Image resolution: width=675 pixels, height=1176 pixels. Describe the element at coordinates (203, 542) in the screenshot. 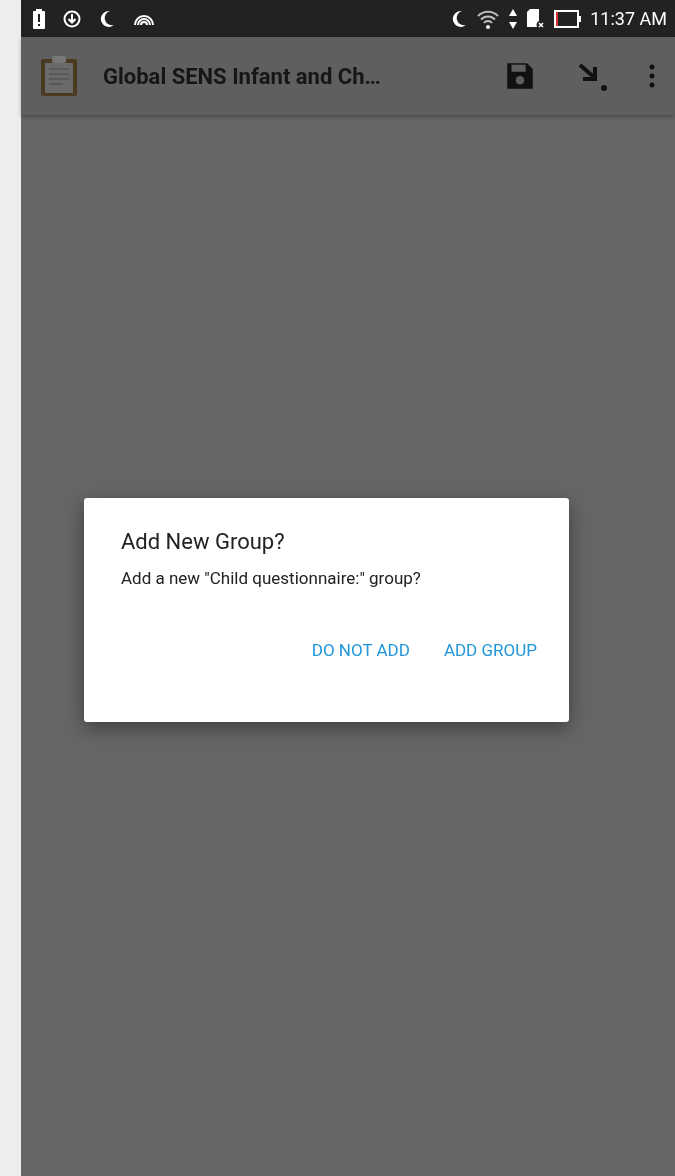

I see `dialog-title: Add New Group?` at that location.